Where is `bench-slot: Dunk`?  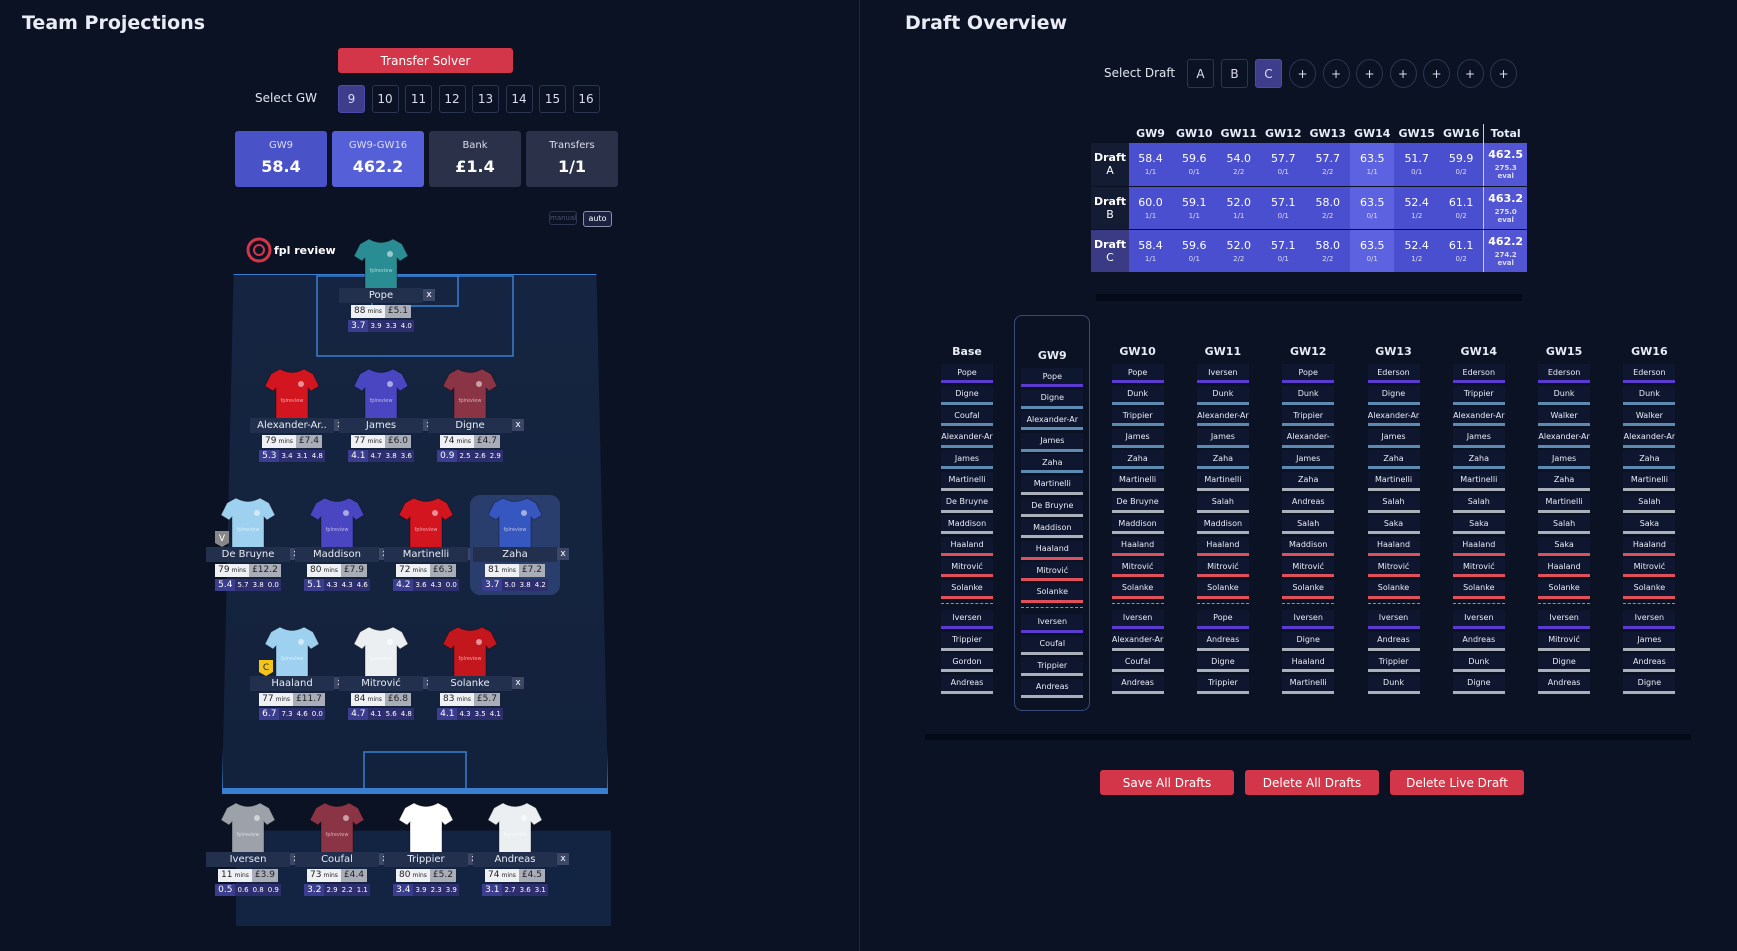 bench-slot: Dunk is located at coordinates (1478, 663).